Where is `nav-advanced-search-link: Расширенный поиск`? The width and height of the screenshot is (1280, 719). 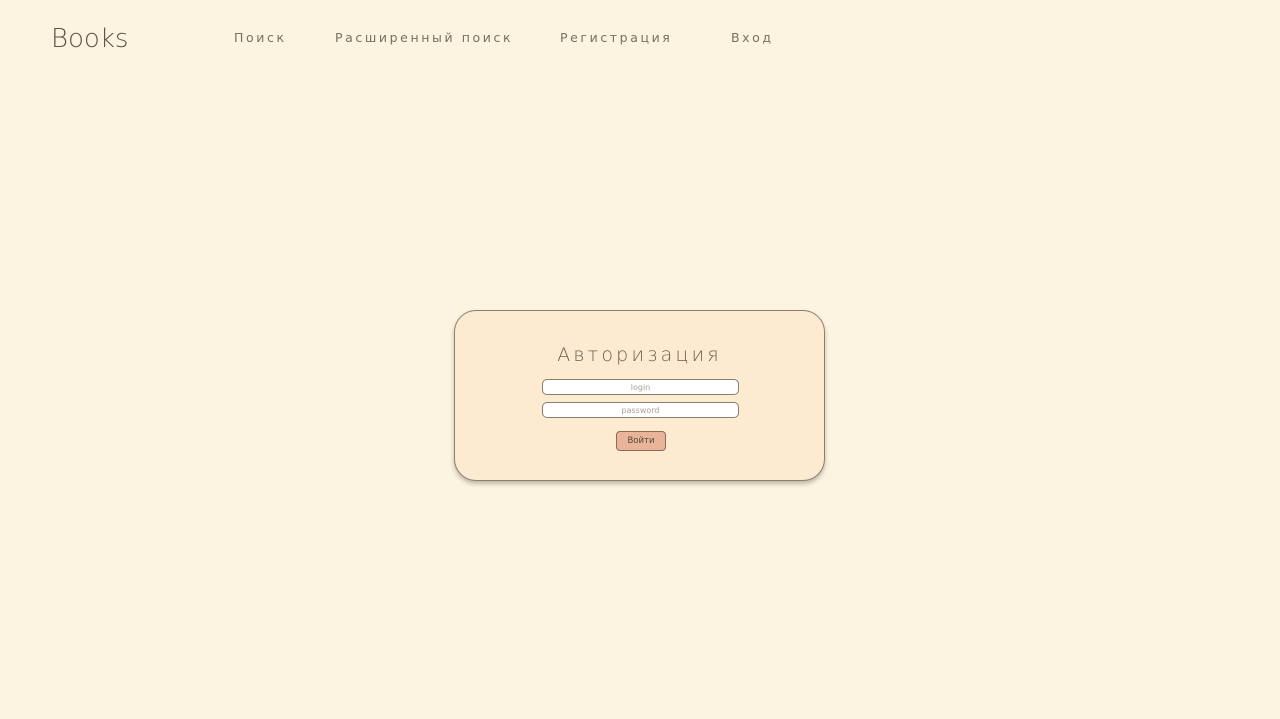
nav-advanced-search-link: Расширенный поиск is located at coordinates (424, 38).